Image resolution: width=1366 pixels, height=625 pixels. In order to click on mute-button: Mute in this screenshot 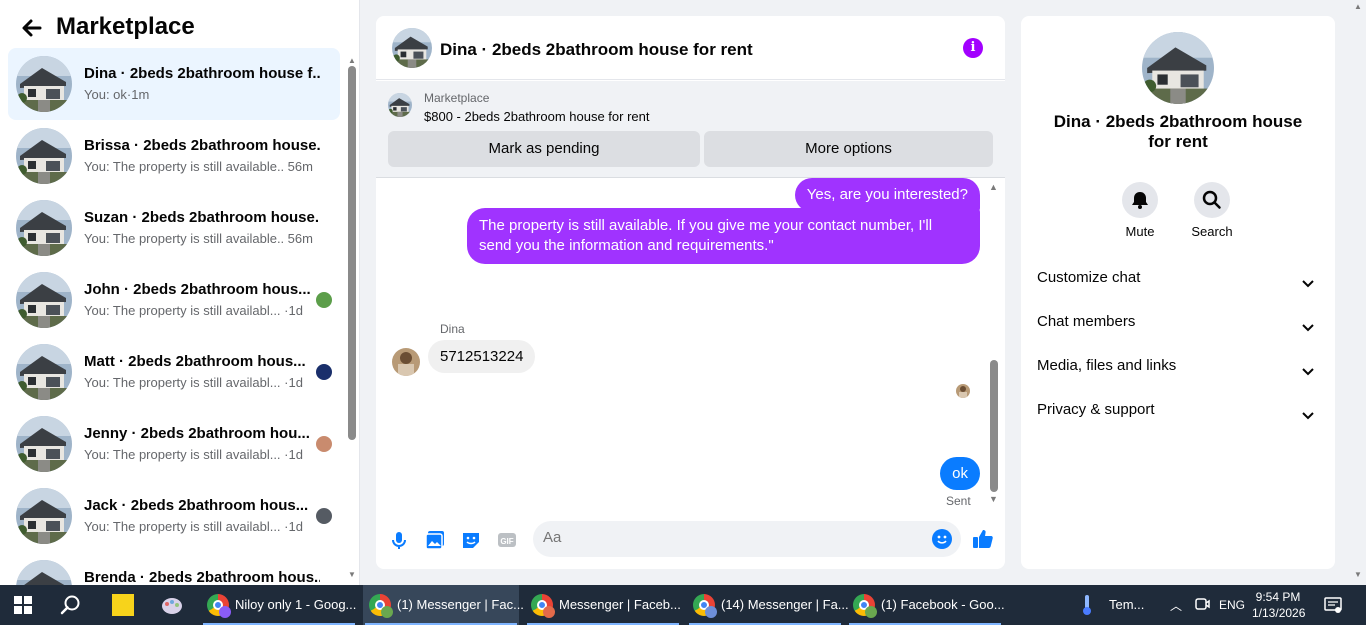, I will do `click(1140, 210)`.